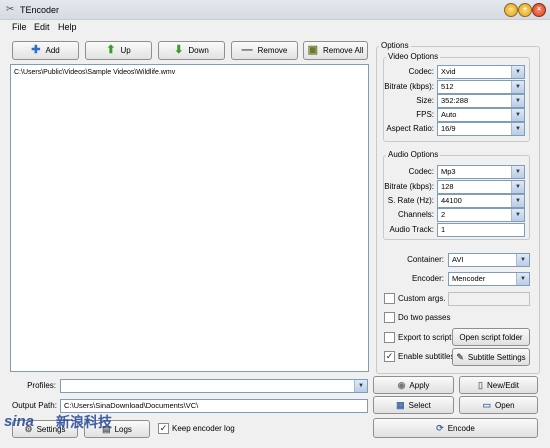 The height and width of the screenshot is (448, 550). Describe the element at coordinates (460, 356) in the screenshot. I see `wrench-icon: ✎` at that location.